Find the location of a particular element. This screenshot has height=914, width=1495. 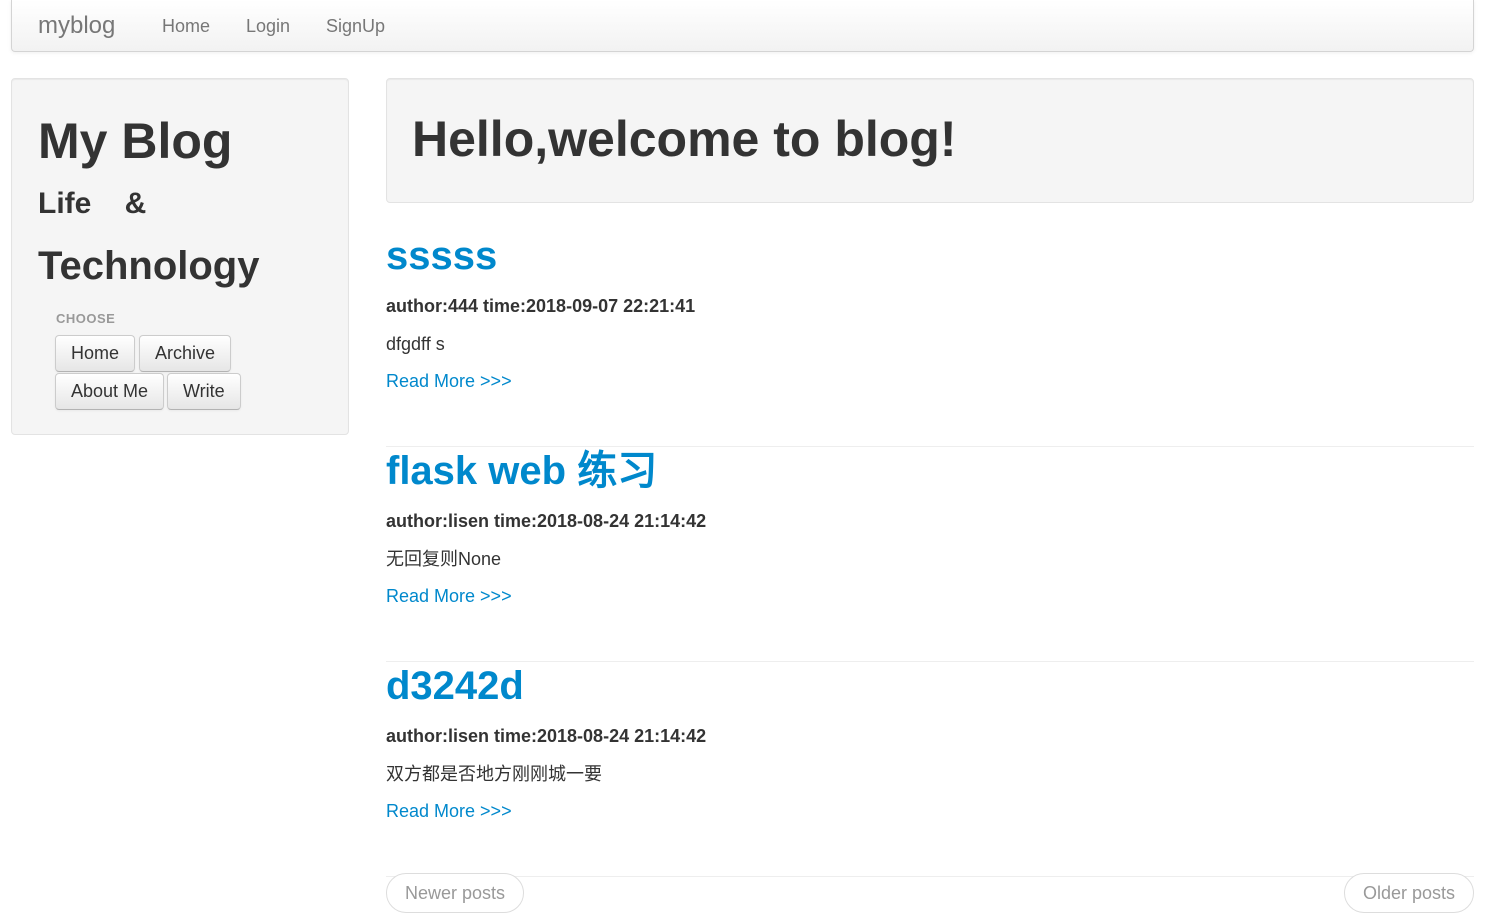

sidebar-about-button: About Me is located at coordinates (110, 391).